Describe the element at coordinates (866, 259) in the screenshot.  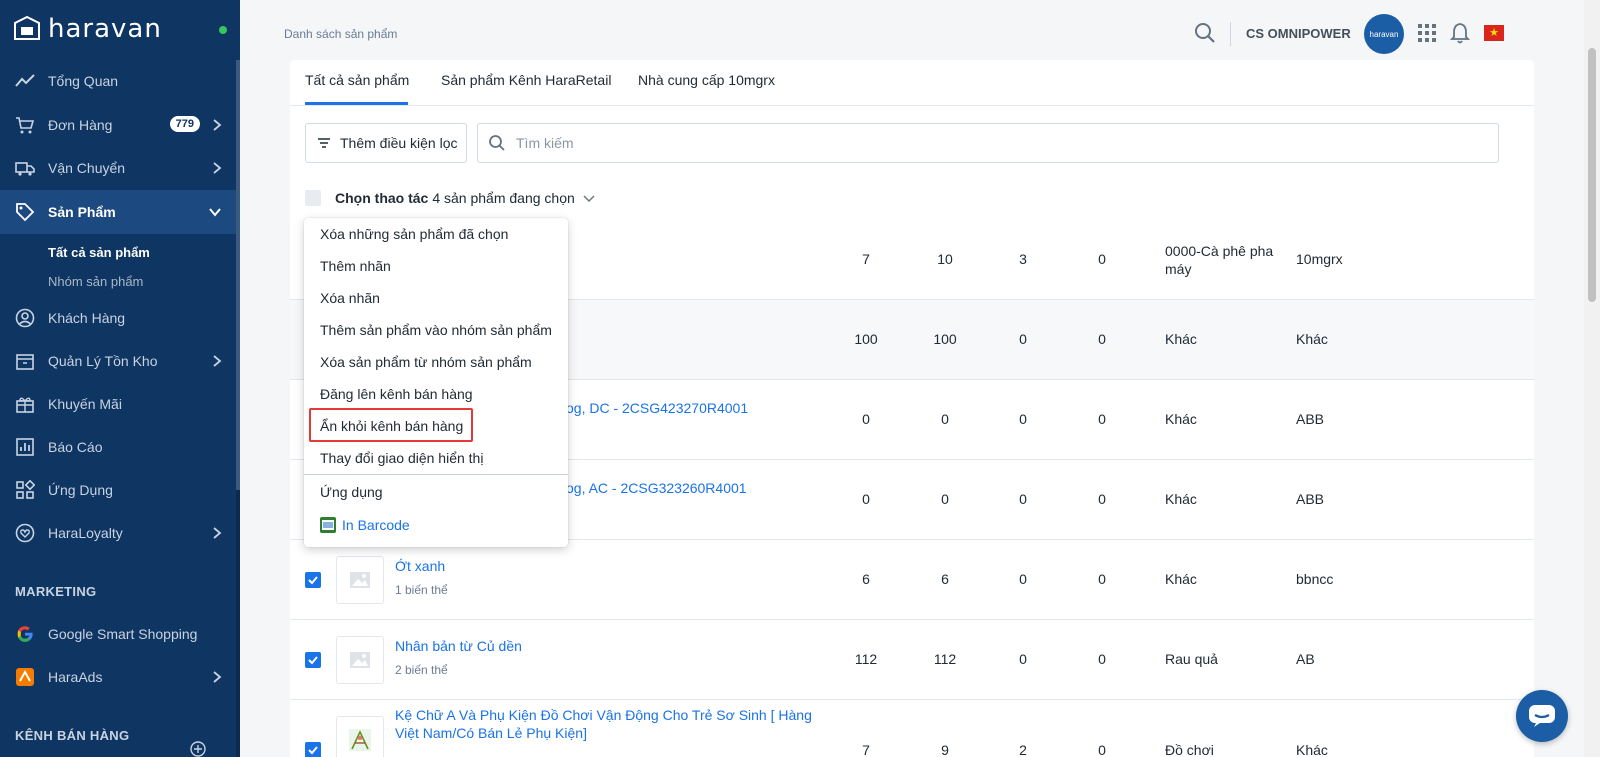
I see `cell-value: 7` at that location.